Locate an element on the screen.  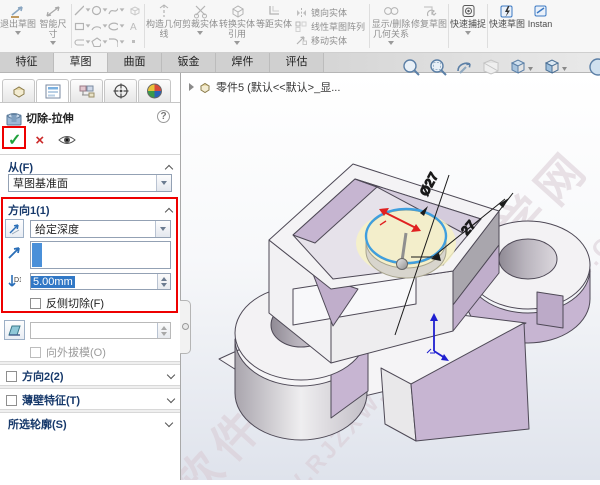
panel-splitter-handle is located at coordinates (185, 327).